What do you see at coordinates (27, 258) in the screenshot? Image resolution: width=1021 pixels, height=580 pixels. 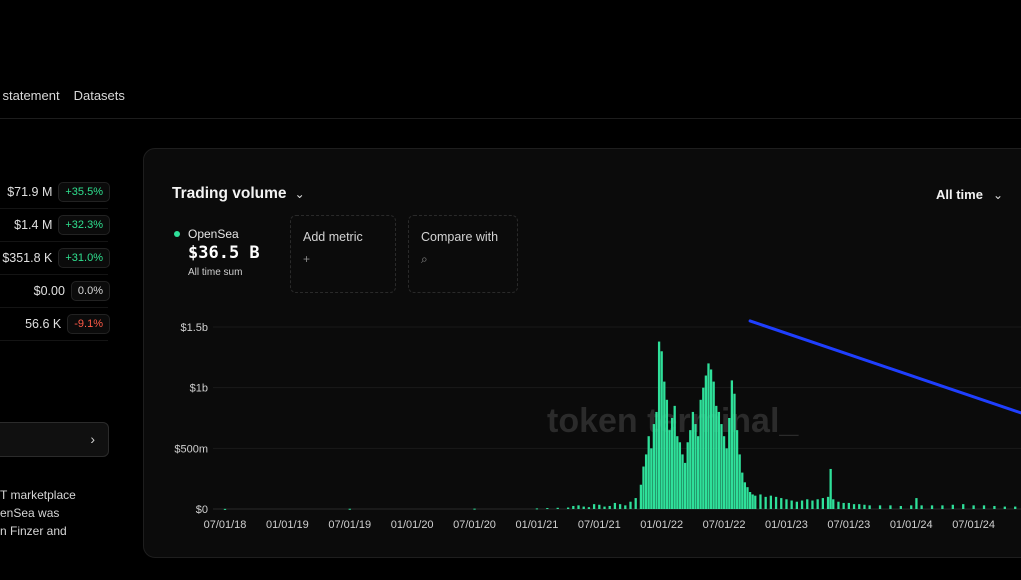 I see `metric-value: $351.8 K` at bounding box center [27, 258].